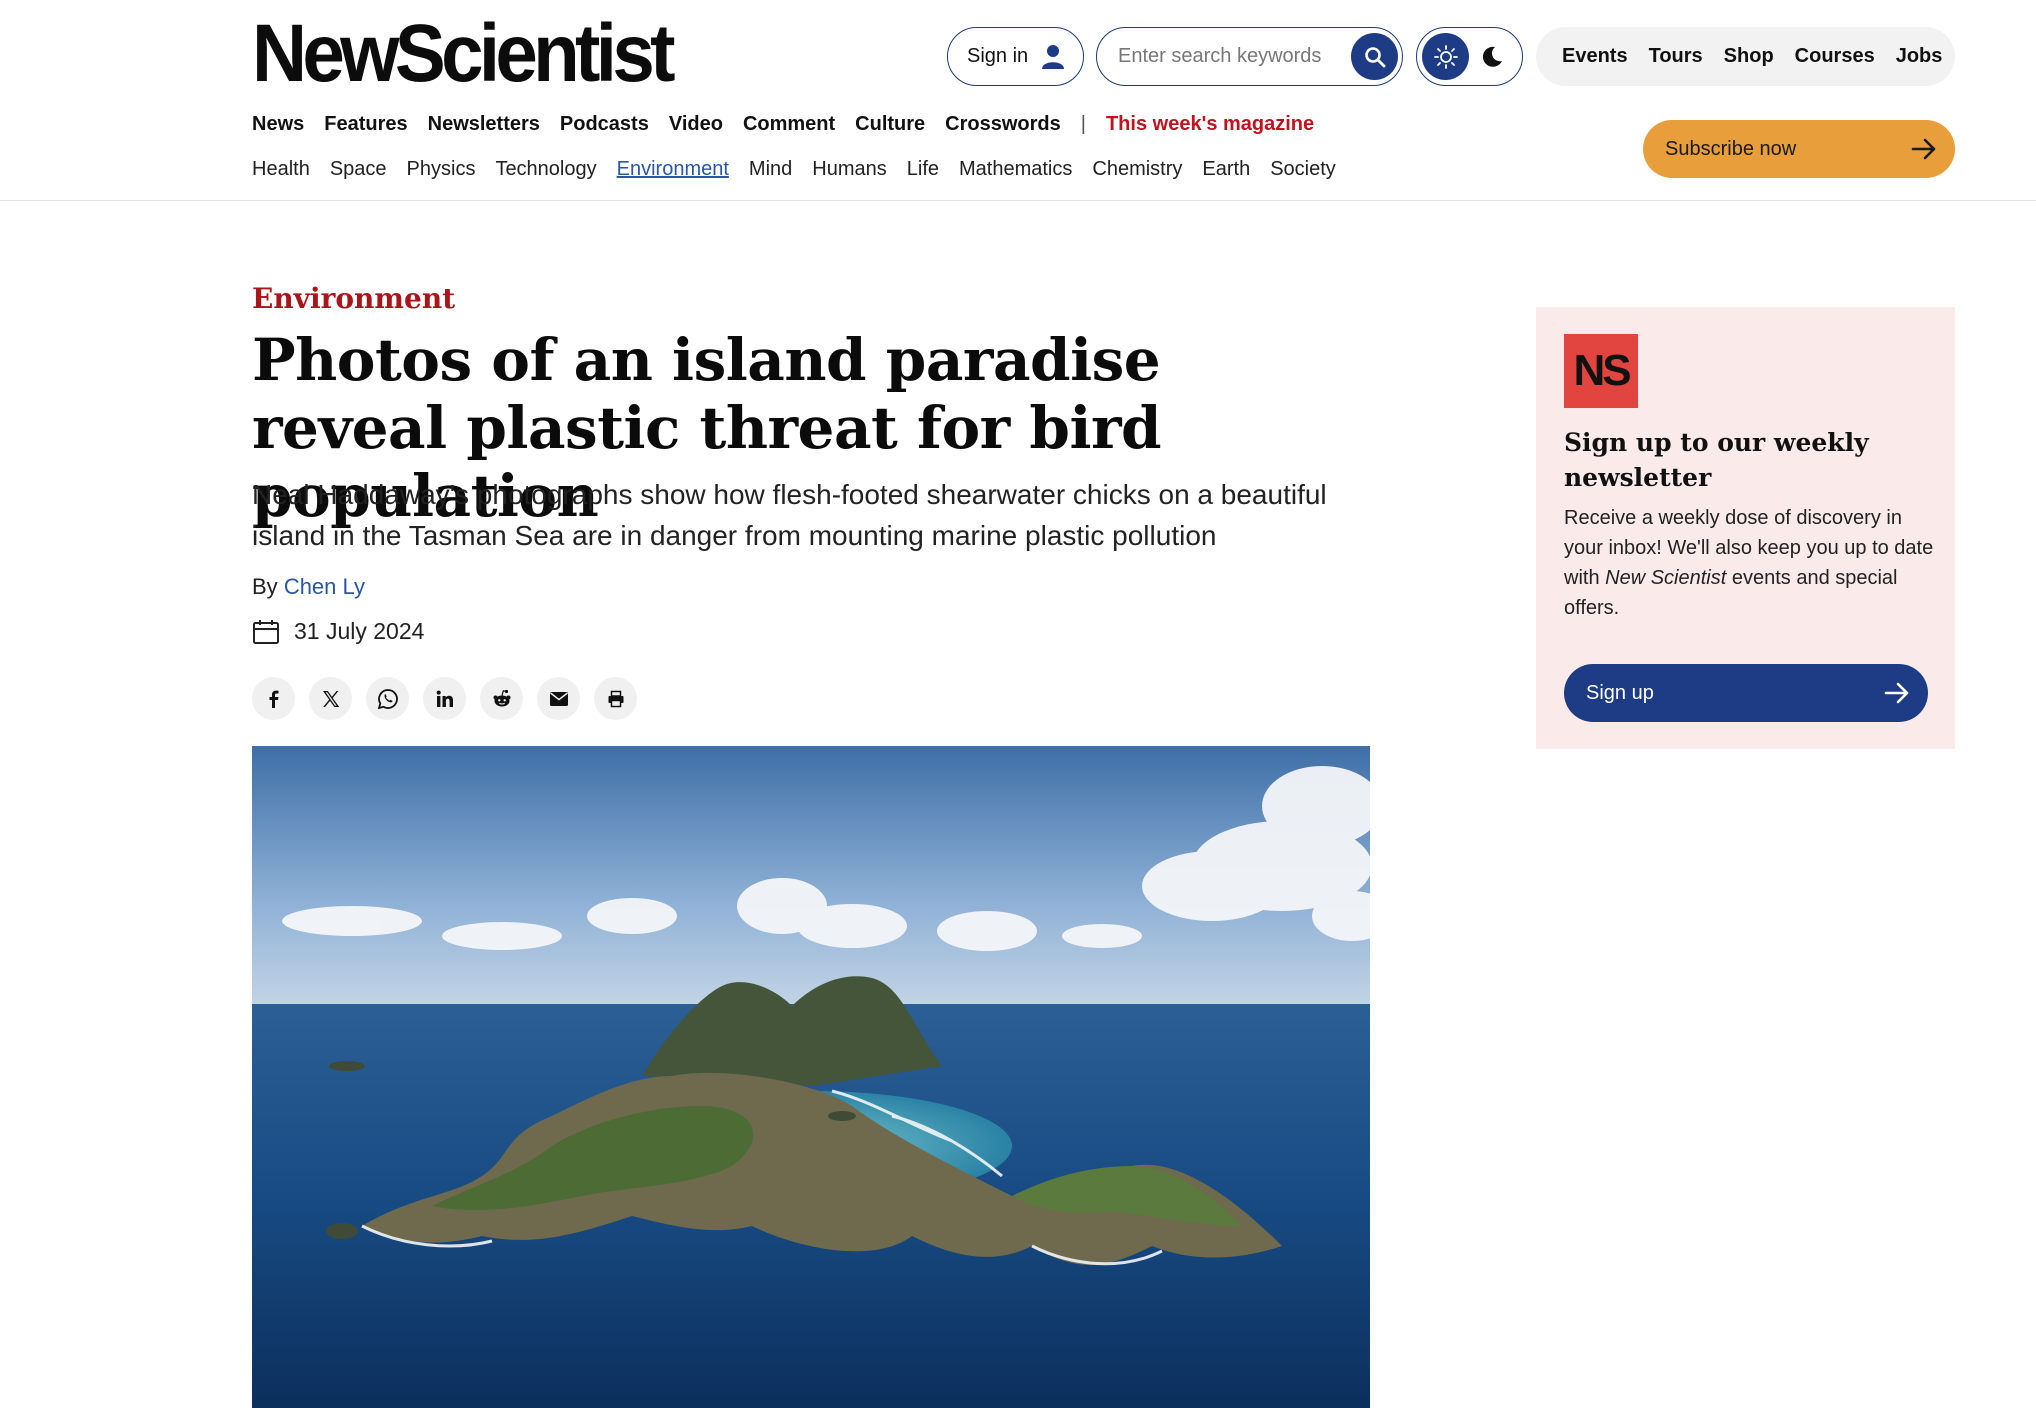 The width and height of the screenshot is (2036, 1408). I want to click on facebook-icon, so click(273, 699).